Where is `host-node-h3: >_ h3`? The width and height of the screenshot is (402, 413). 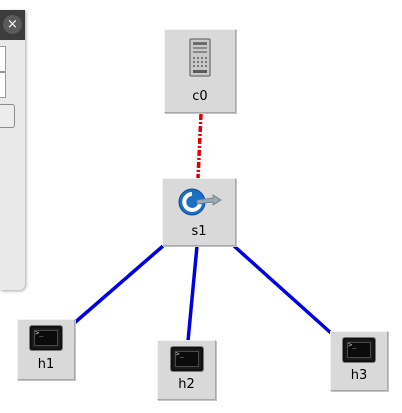 host-node-h3: >_ h3 is located at coordinates (359, 361).